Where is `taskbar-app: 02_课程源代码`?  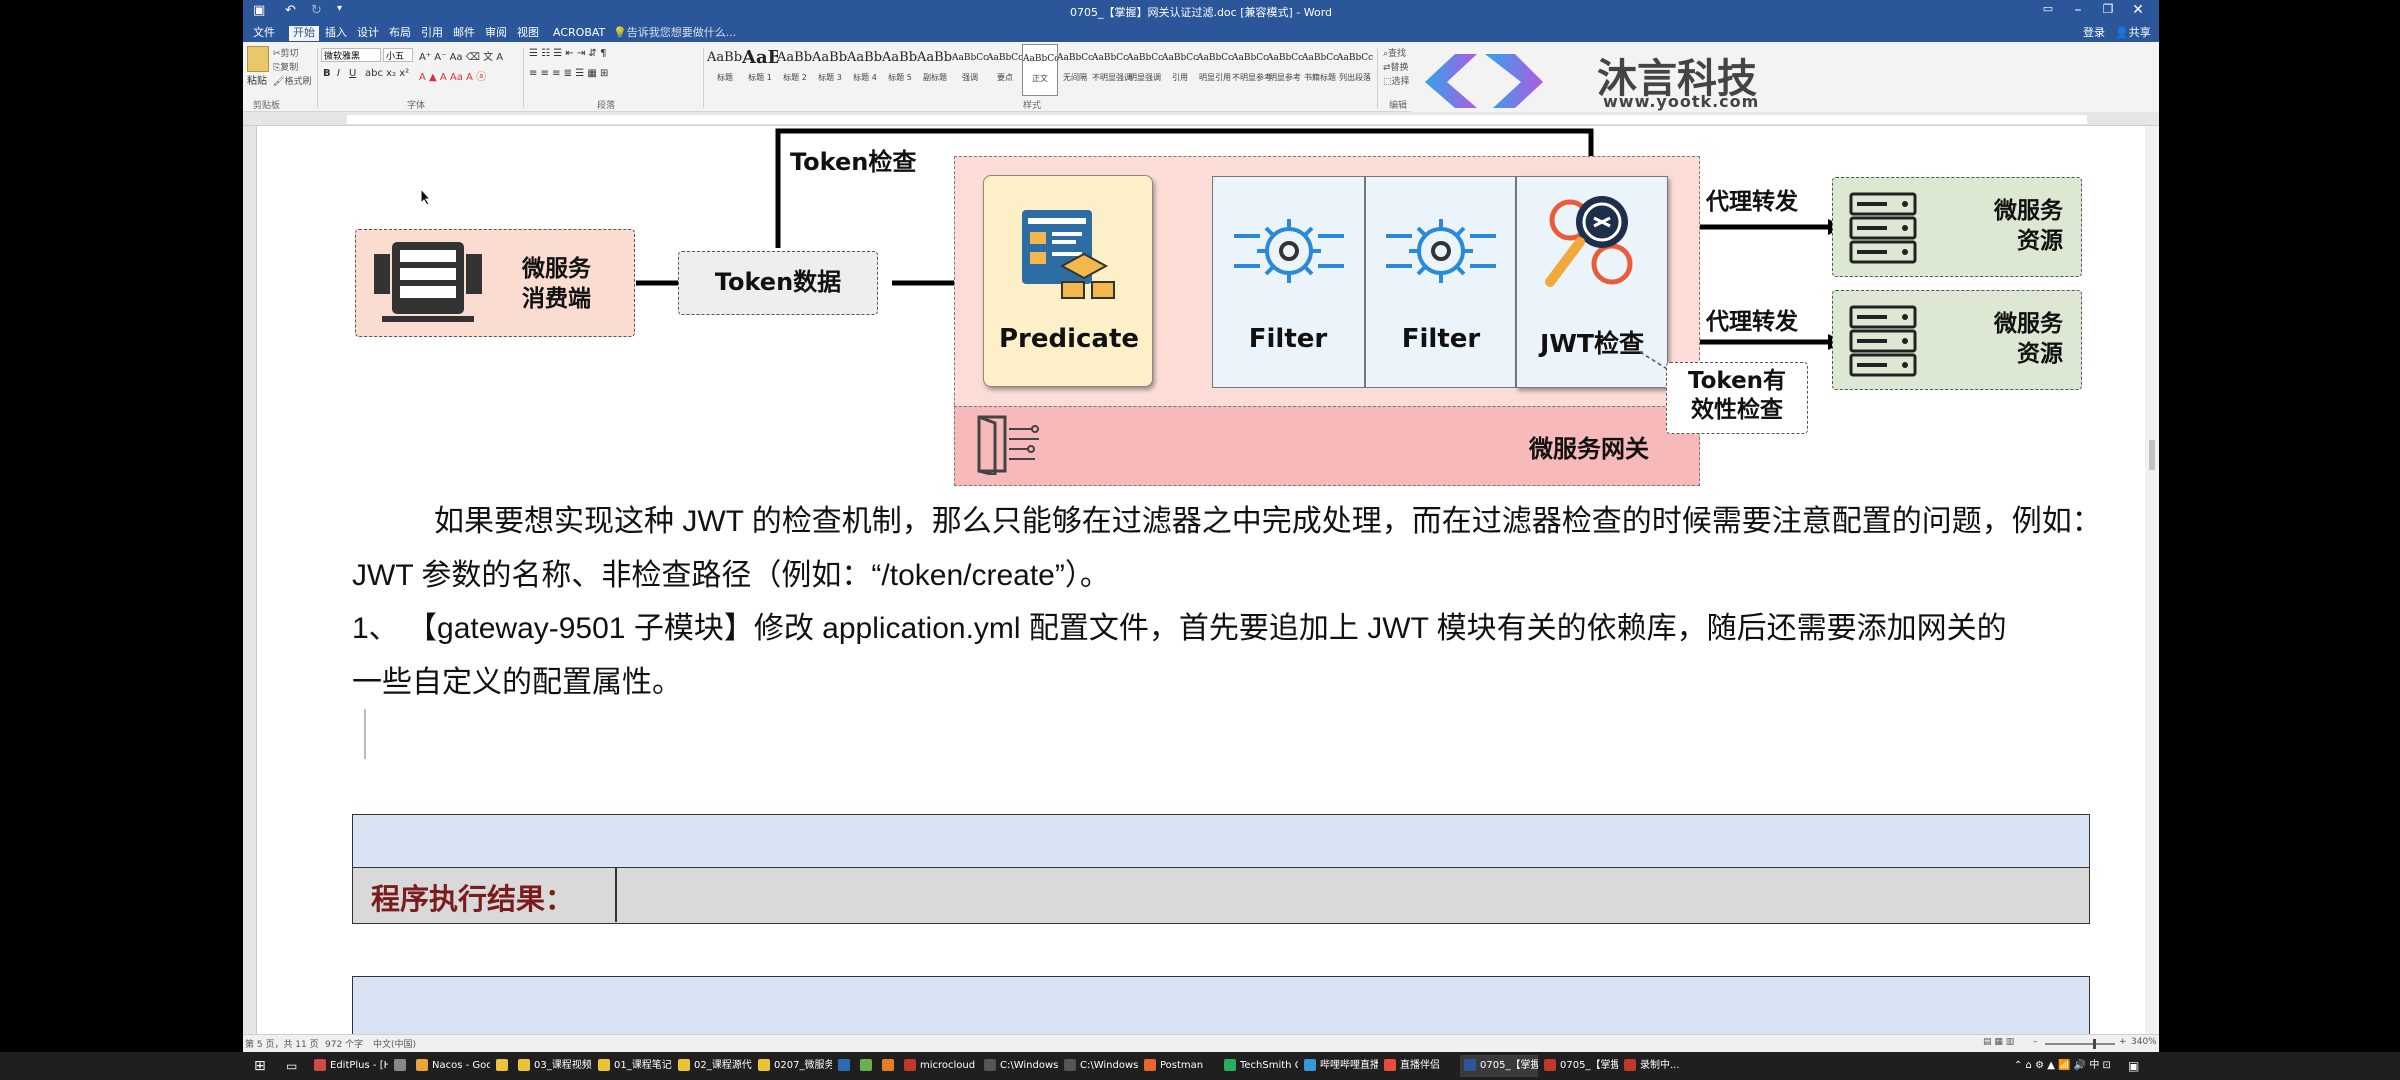
taskbar-app: 02_课程源代码 is located at coordinates (713, 1066).